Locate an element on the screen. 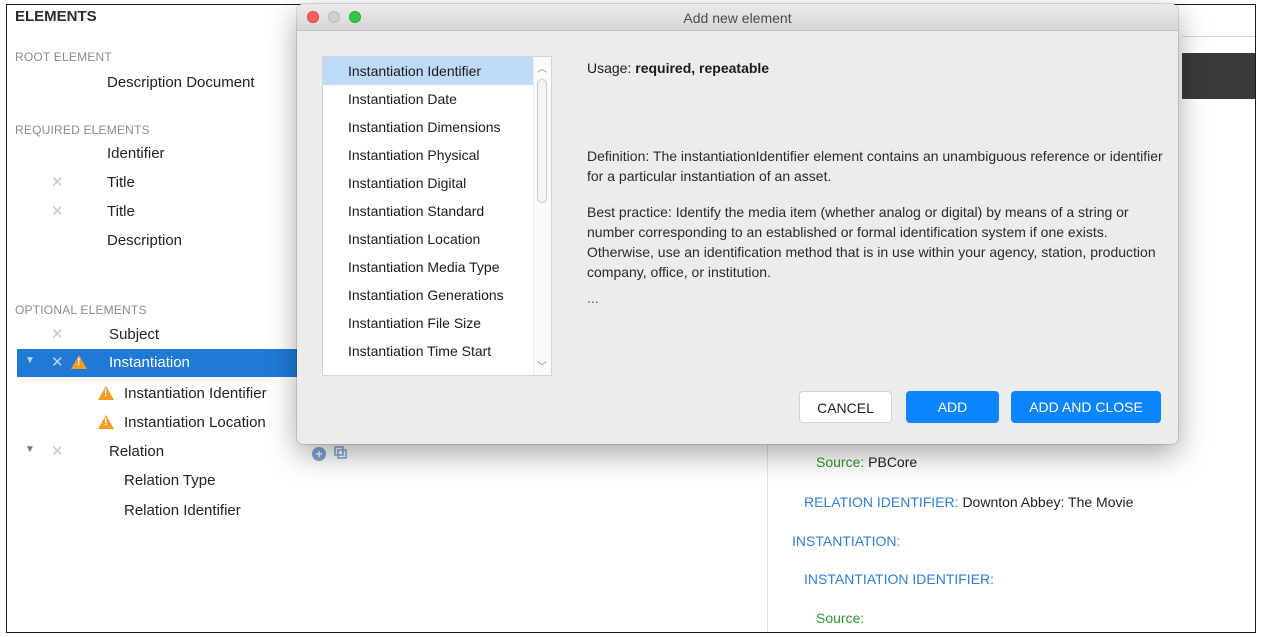 The image size is (1261, 637). tree-item-instantiation-location: Instantiation Location is located at coordinates (167, 423).